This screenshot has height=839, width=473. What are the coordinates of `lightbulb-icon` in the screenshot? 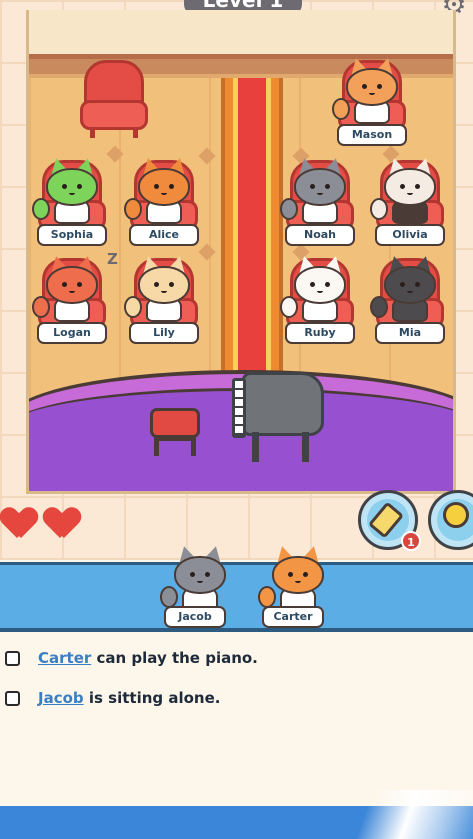 It's located at (456, 515).